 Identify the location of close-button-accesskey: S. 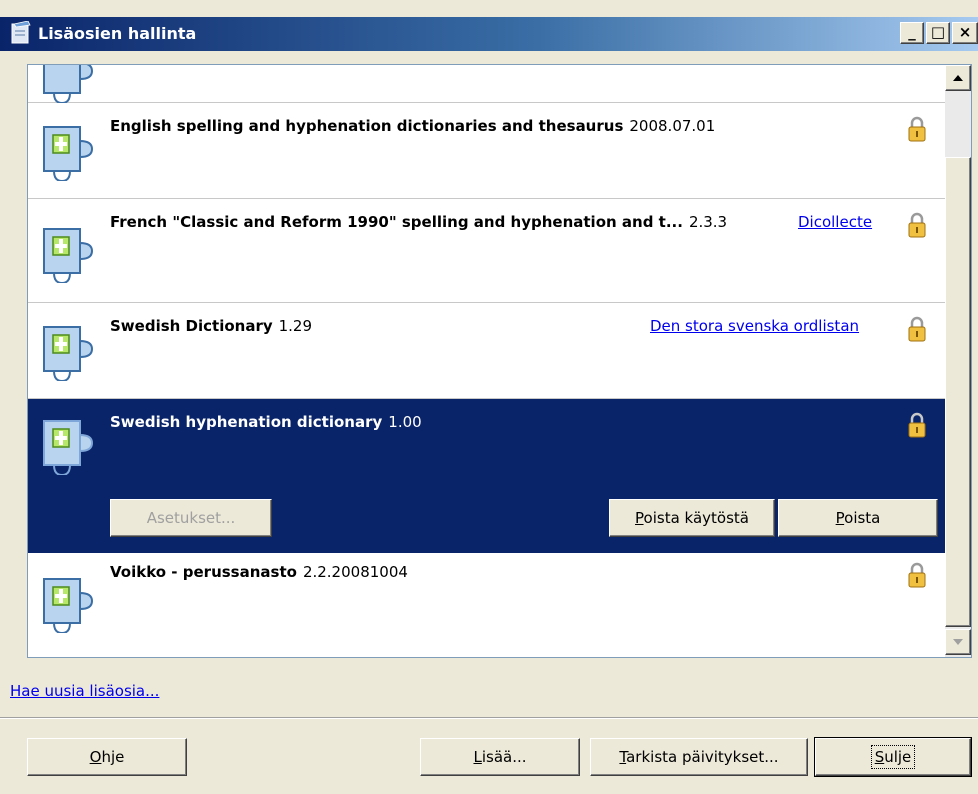
(879, 757).